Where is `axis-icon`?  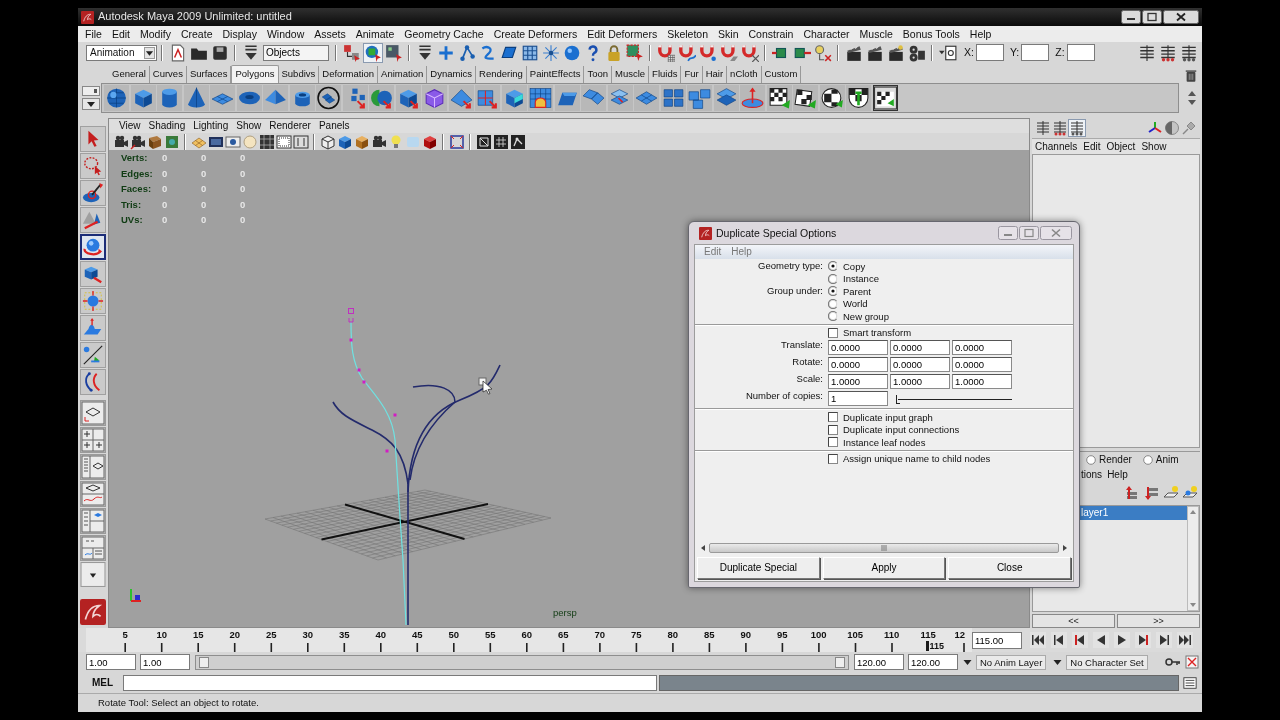
axis-icon is located at coordinates (1155, 128).